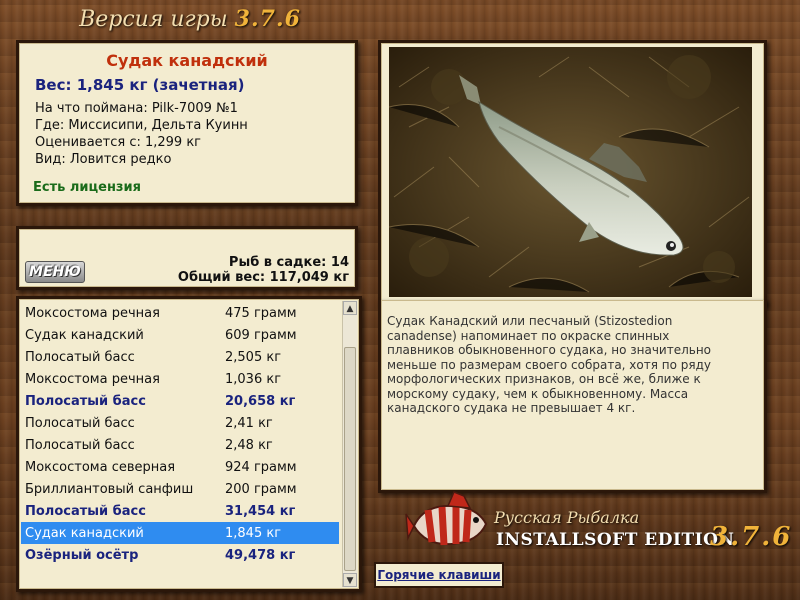  I want to click on fish-weight: Вес: 1,845 кг (зачетная), so click(140, 85).